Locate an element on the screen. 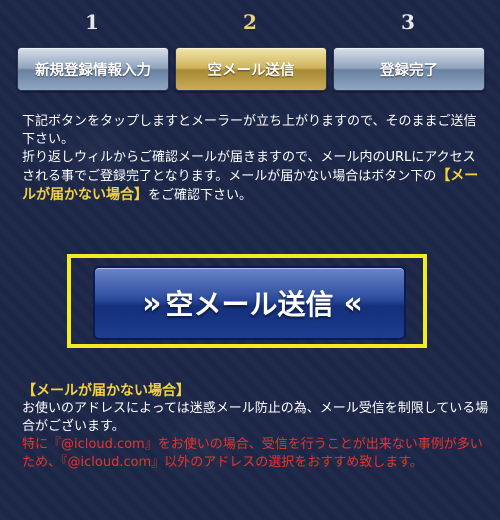  send-empty-mail-button: » 空メール送信 « is located at coordinates (249, 303).